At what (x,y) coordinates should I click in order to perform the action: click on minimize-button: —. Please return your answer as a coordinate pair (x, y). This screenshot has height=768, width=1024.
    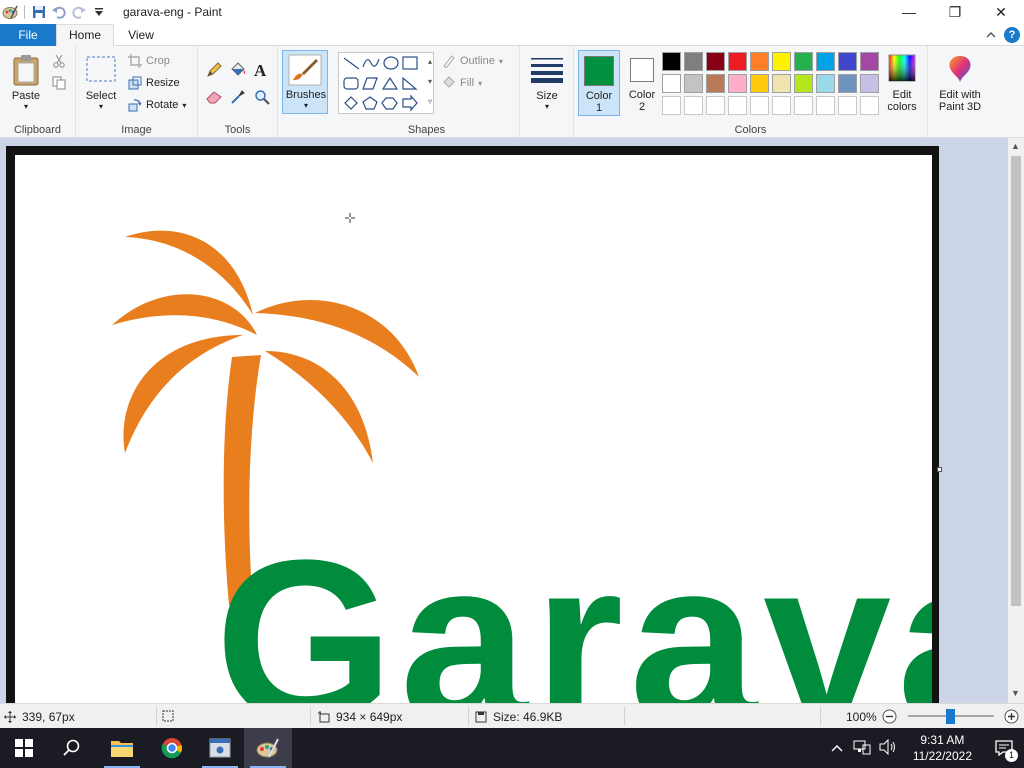
    Looking at the image, I should click on (909, 12).